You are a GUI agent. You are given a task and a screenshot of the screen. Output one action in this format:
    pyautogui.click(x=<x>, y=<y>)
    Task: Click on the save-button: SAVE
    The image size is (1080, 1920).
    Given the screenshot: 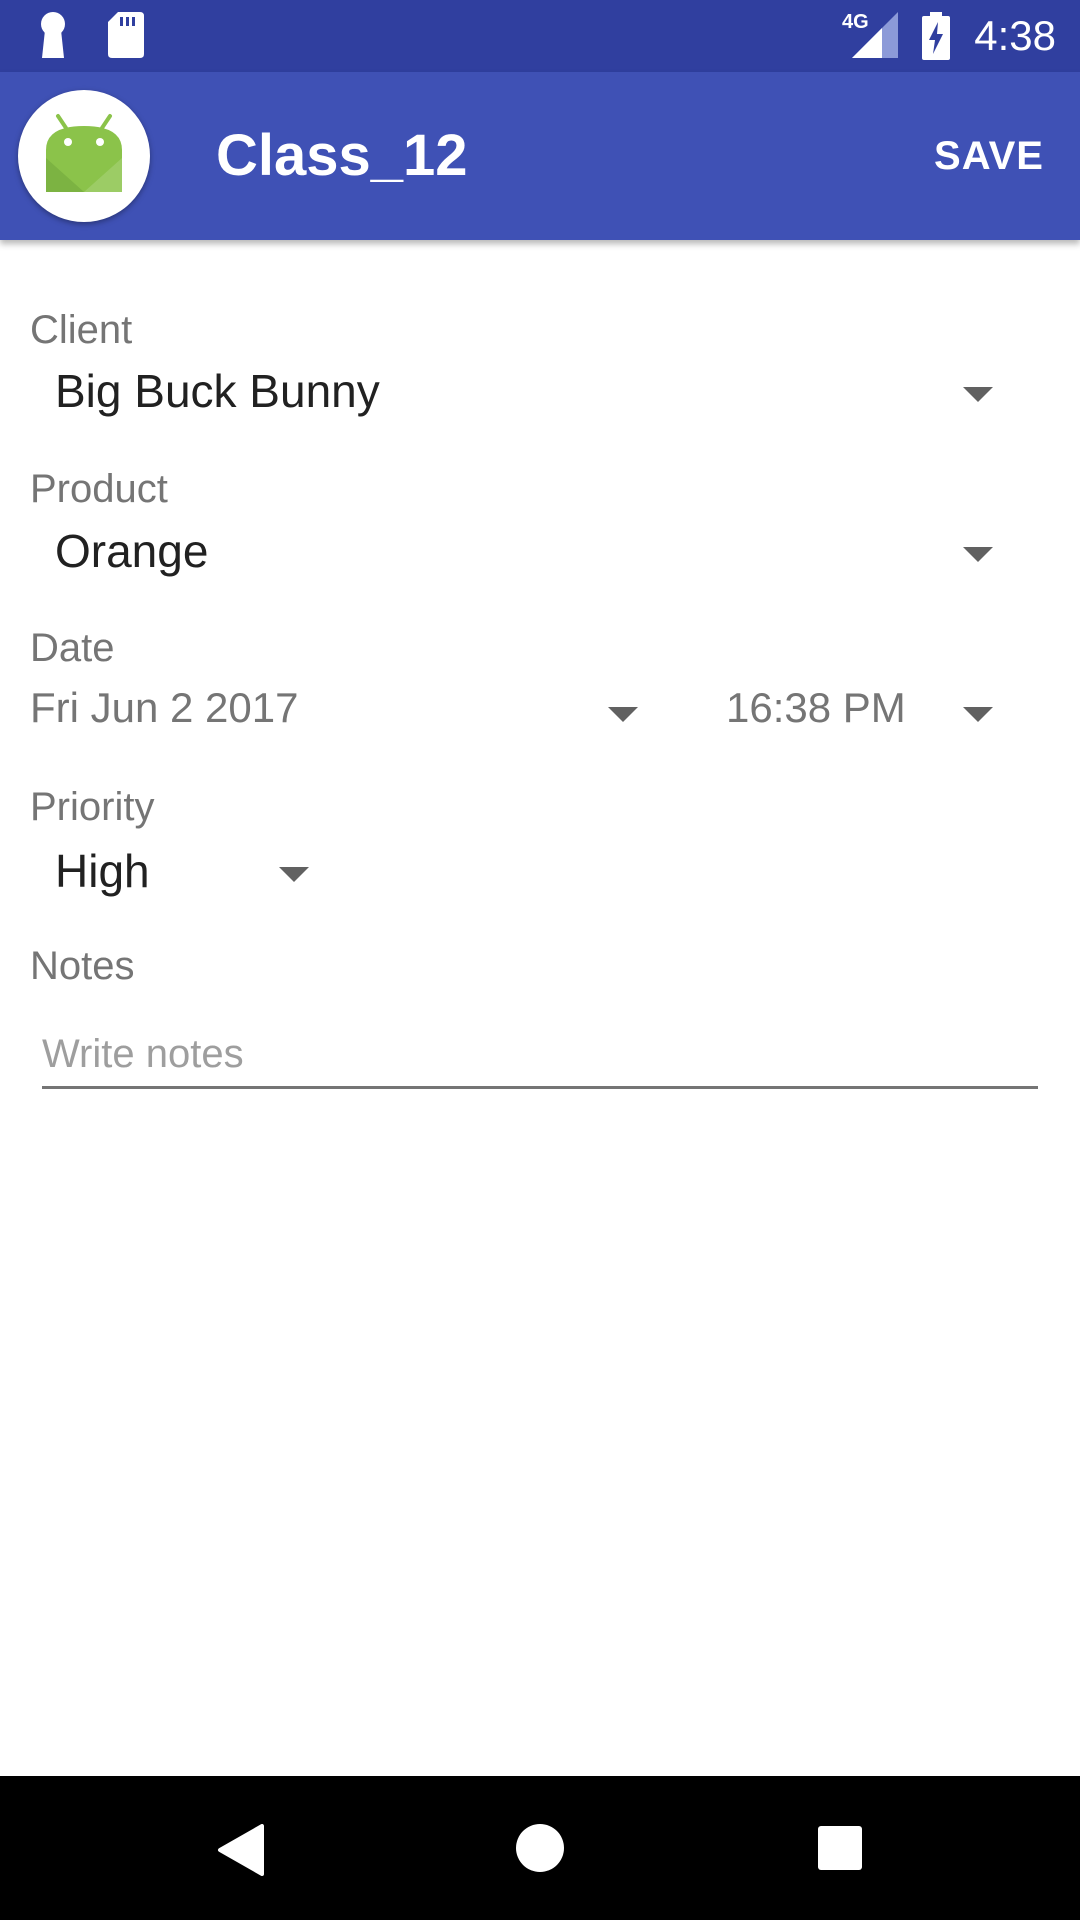 What is the action you would take?
    pyautogui.click(x=989, y=156)
    